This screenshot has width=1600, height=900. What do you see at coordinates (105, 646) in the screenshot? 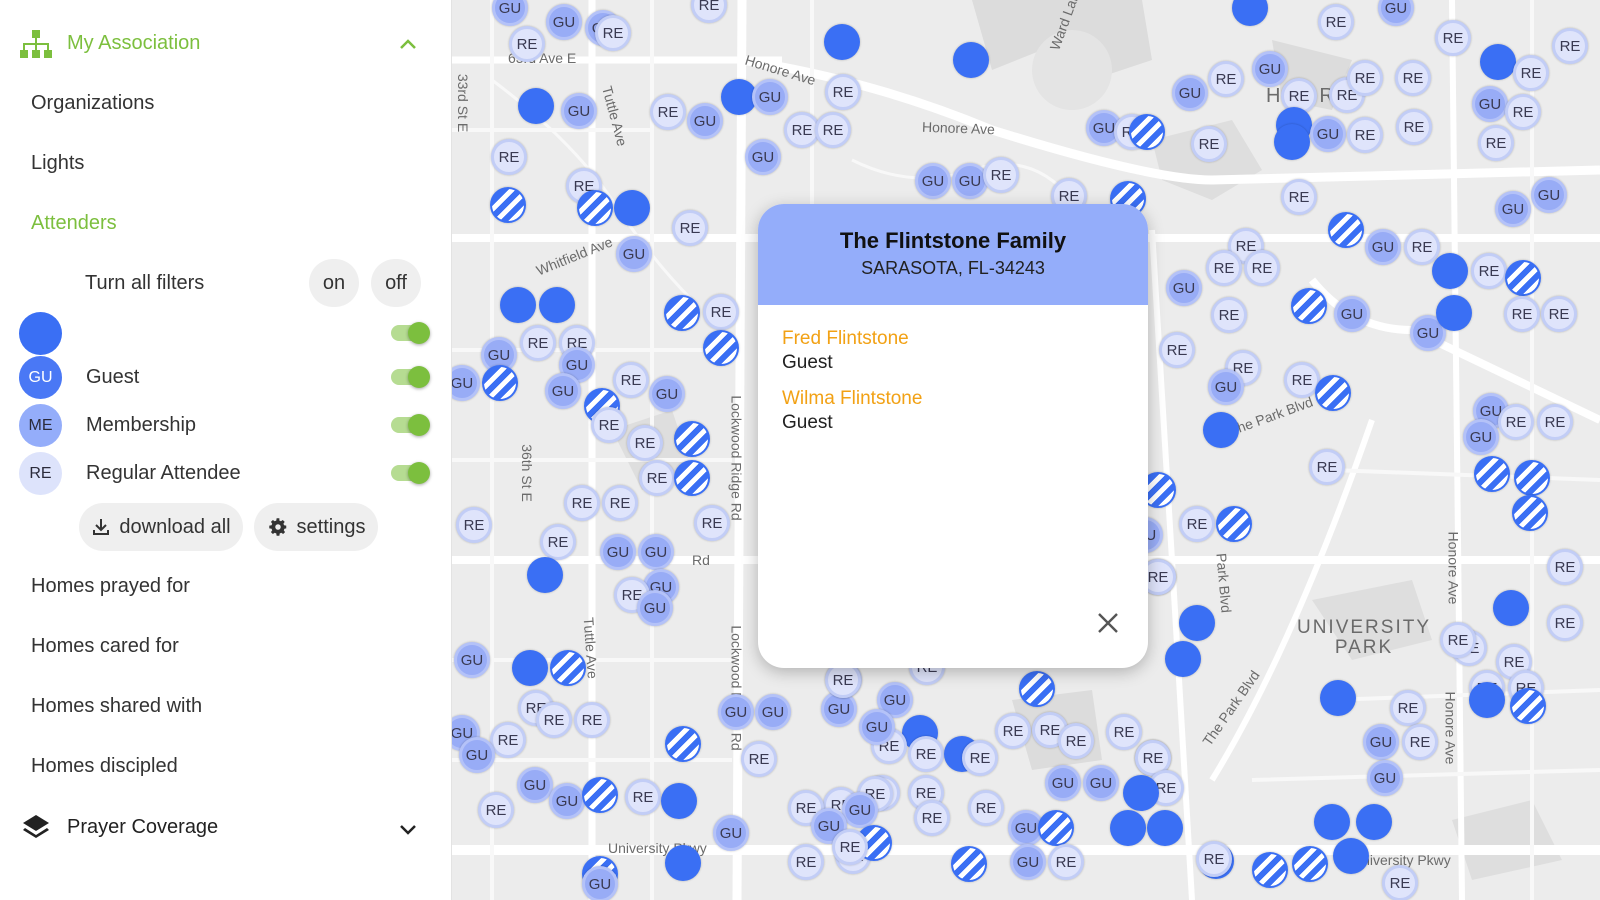
I see `nav-homes-cared-for: Homes cared for` at bounding box center [105, 646].